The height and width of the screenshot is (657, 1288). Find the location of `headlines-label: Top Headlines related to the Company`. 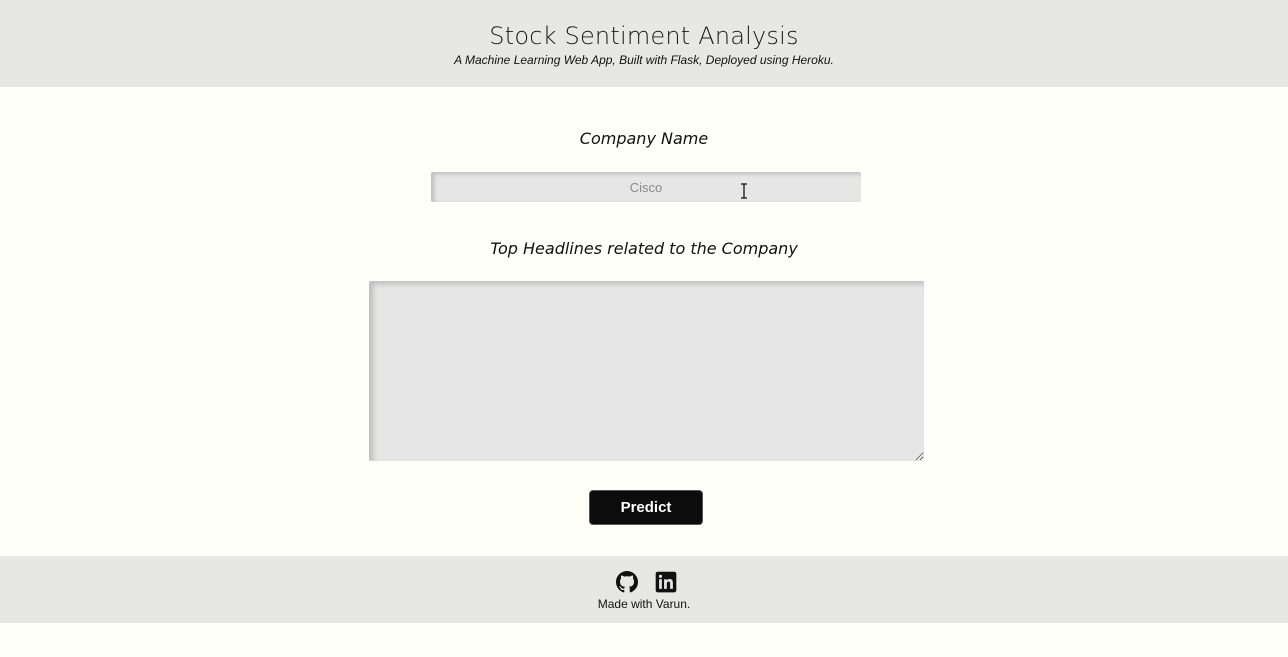

headlines-label: Top Headlines related to the Company is located at coordinates (644, 248).